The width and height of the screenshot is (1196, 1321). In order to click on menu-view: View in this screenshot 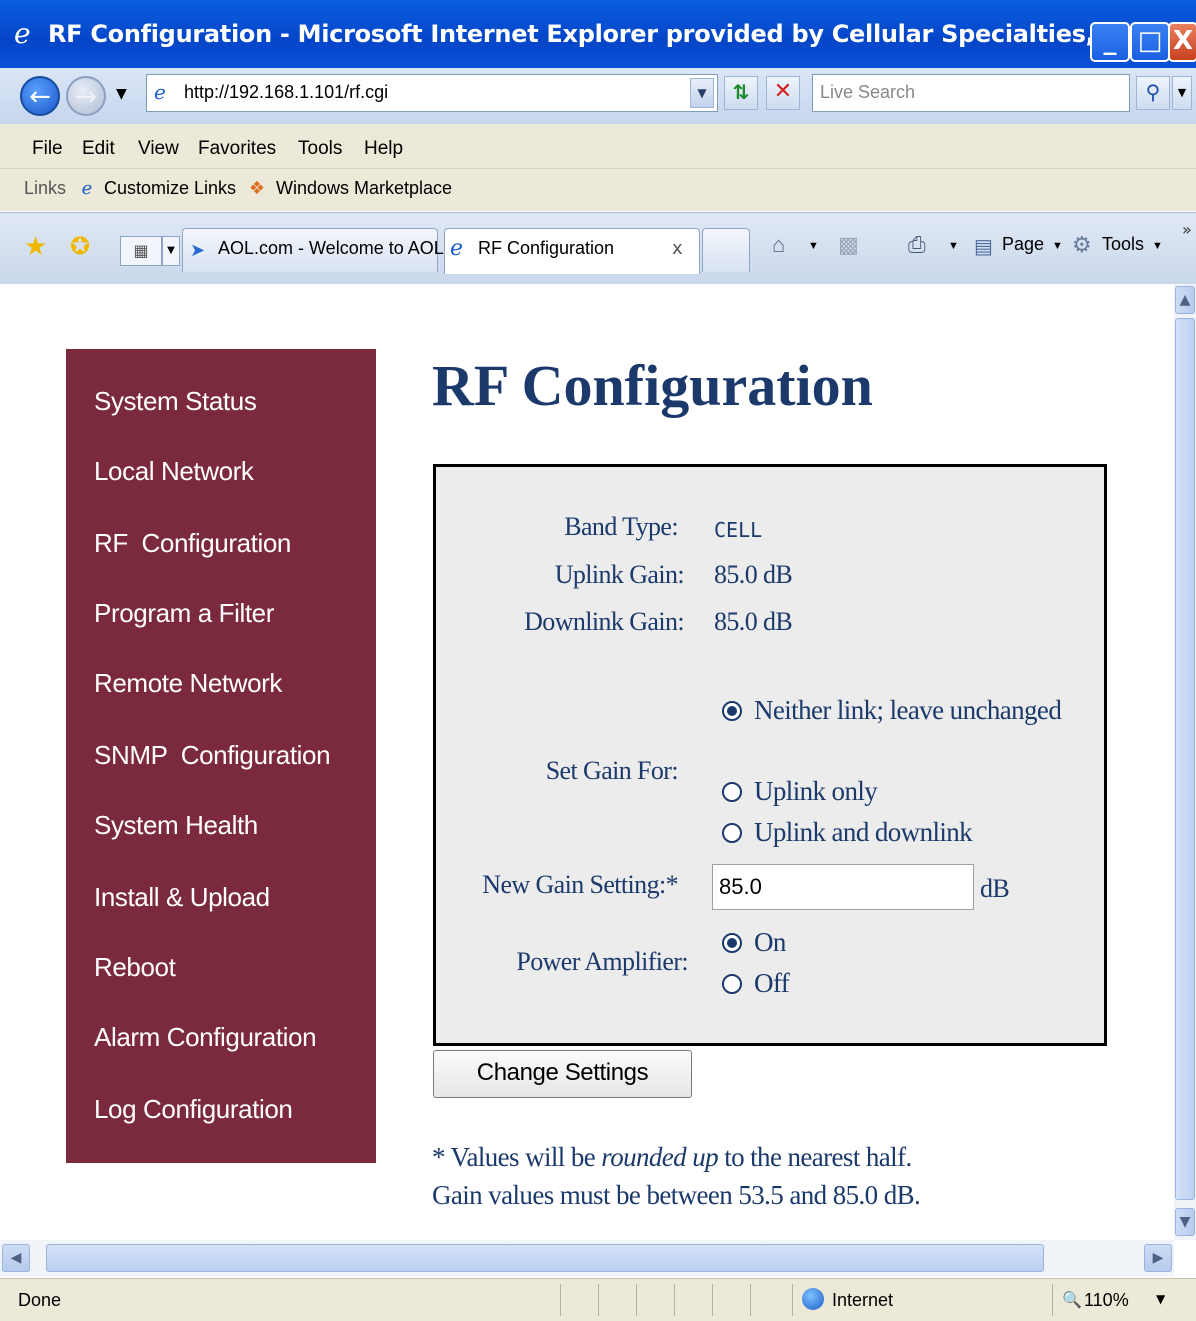, I will do `click(158, 149)`.